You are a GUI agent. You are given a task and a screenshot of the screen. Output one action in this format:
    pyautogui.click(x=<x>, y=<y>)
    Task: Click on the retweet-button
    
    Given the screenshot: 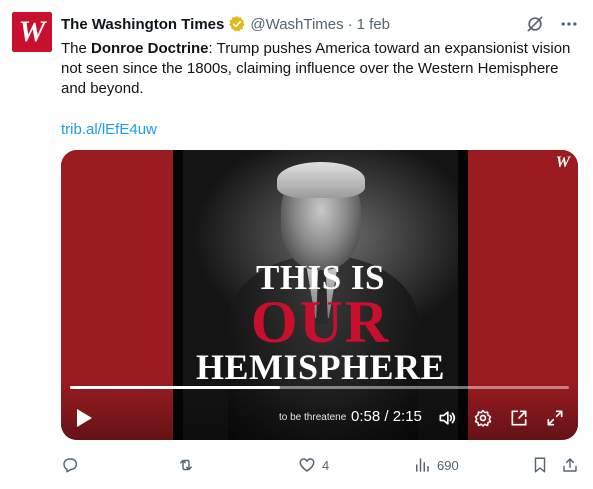 What is the action you would take?
    pyautogui.click(x=189, y=465)
    